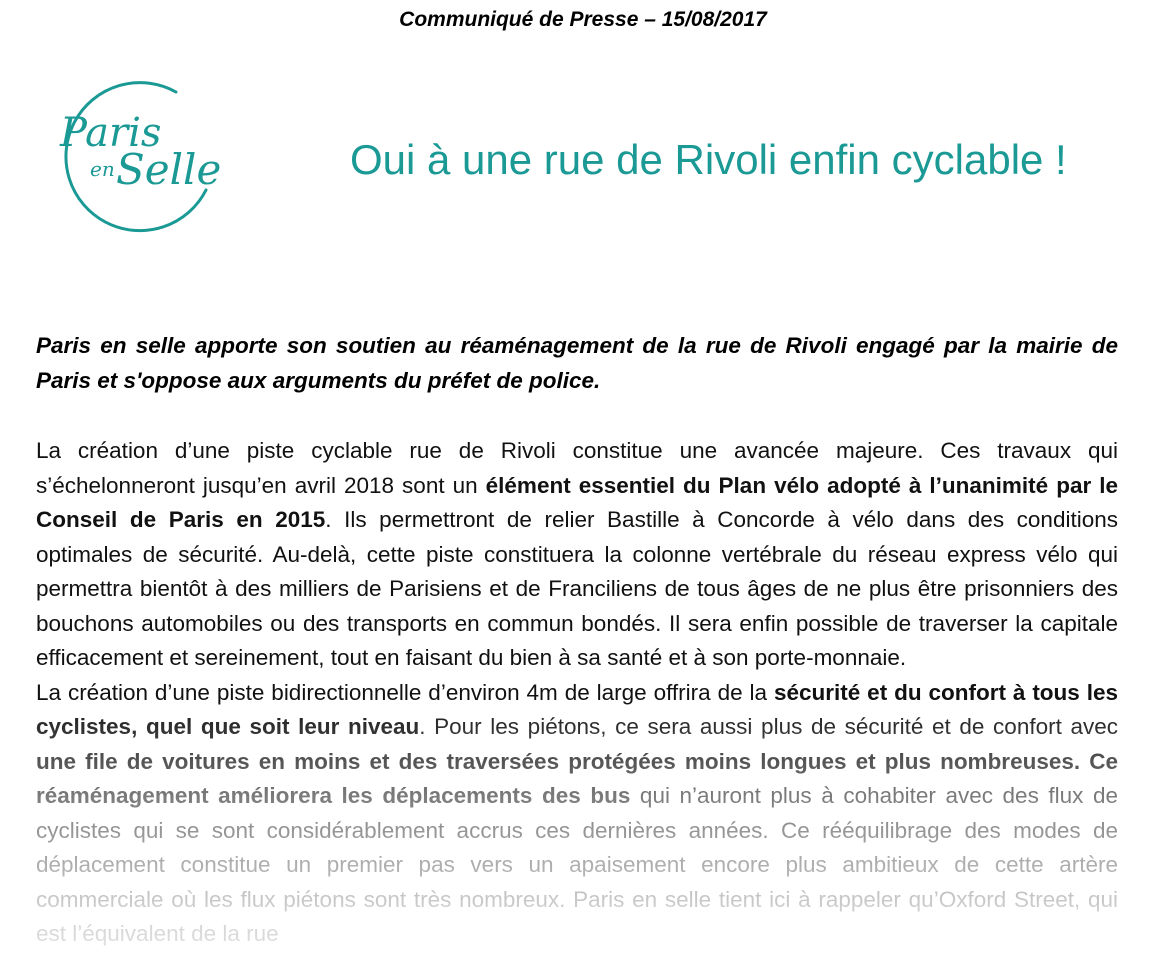 The height and width of the screenshot is (979, 1166). What do you see at coordinates (583, 19) in the screenshot?
I see `press-release-date-line: Communiqué de Presse – 15/08/2017` at bounding box center [583, 19].